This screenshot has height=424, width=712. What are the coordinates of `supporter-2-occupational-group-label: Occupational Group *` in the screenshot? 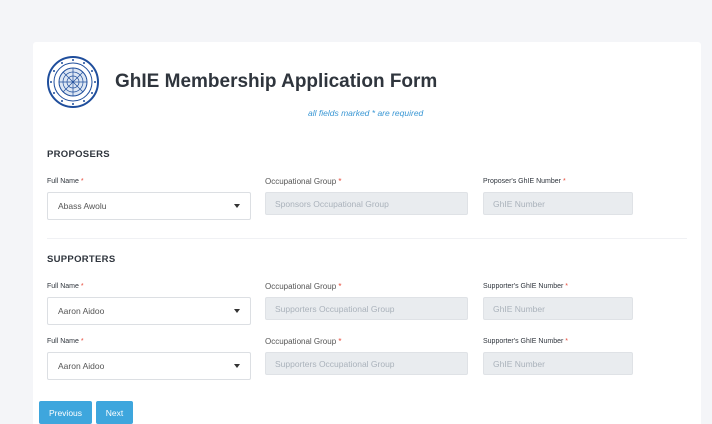 It's located at (303, 341).